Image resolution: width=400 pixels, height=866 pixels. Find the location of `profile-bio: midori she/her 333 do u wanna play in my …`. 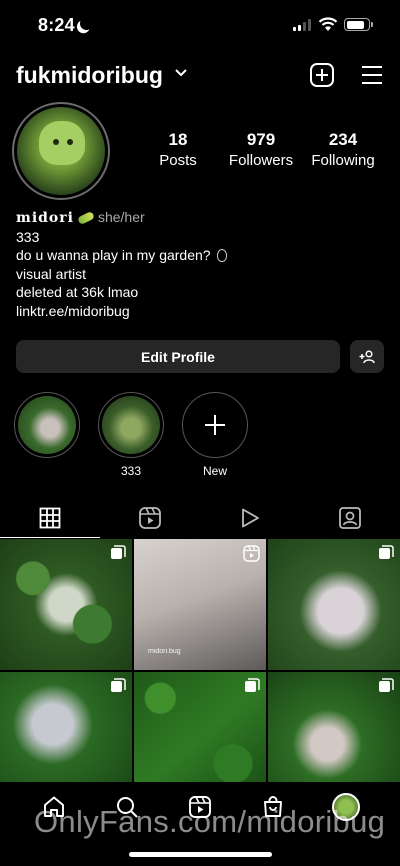

profile-bio: midori she/her 333 do u wanna play in my … is located at coordinates (121, 264).